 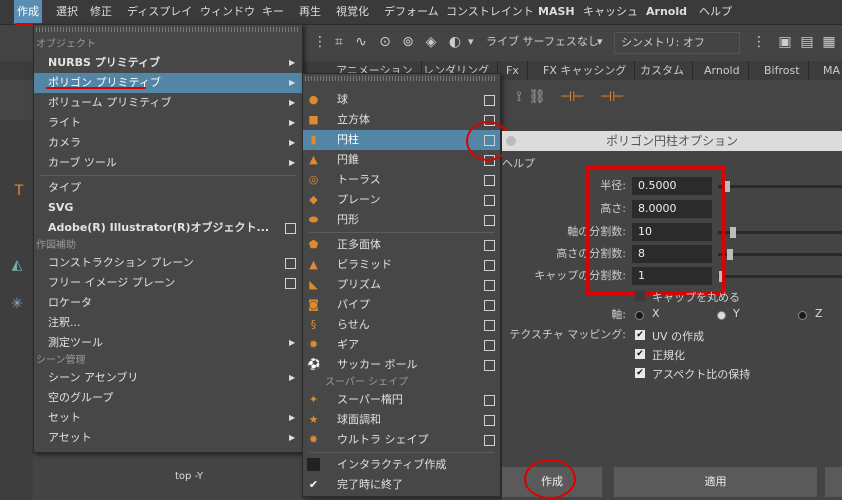 What do you see at coordinates (785, 42) in the screenshot?
I see `render-view-icon: ▣` at bounding box center [785, 42].